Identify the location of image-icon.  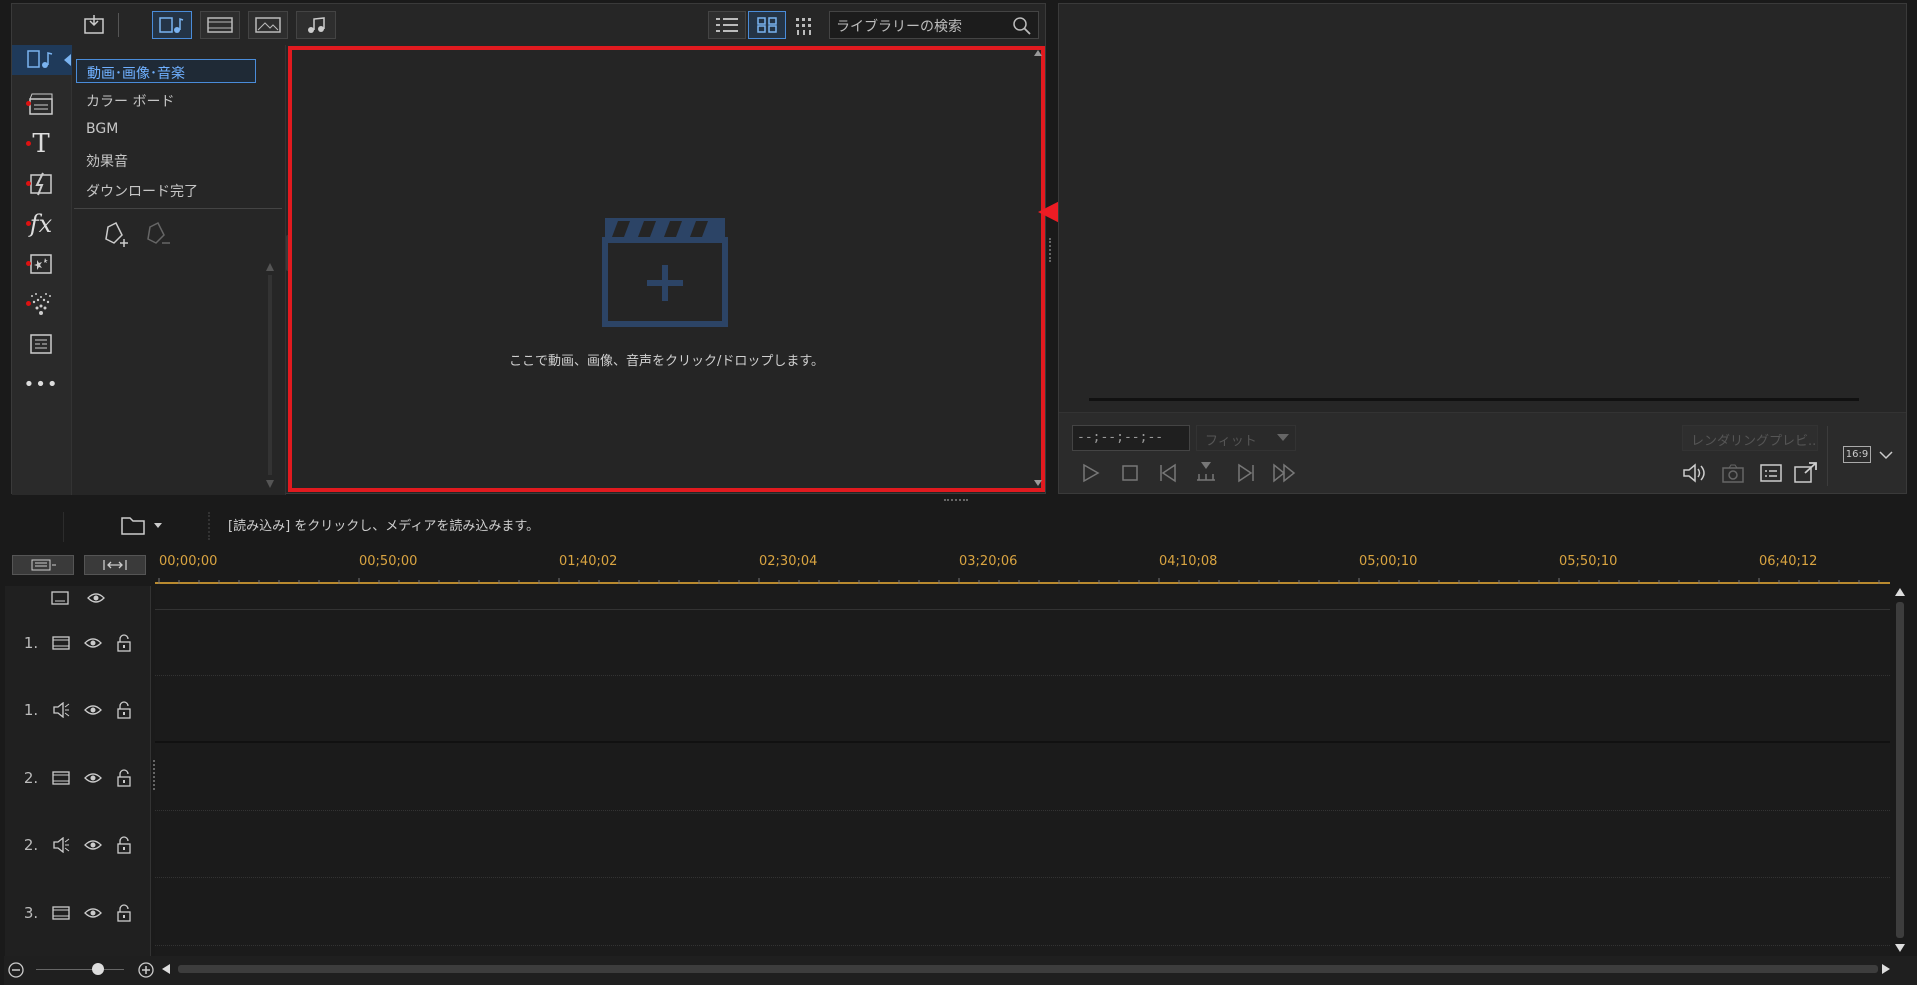
(268, 25).